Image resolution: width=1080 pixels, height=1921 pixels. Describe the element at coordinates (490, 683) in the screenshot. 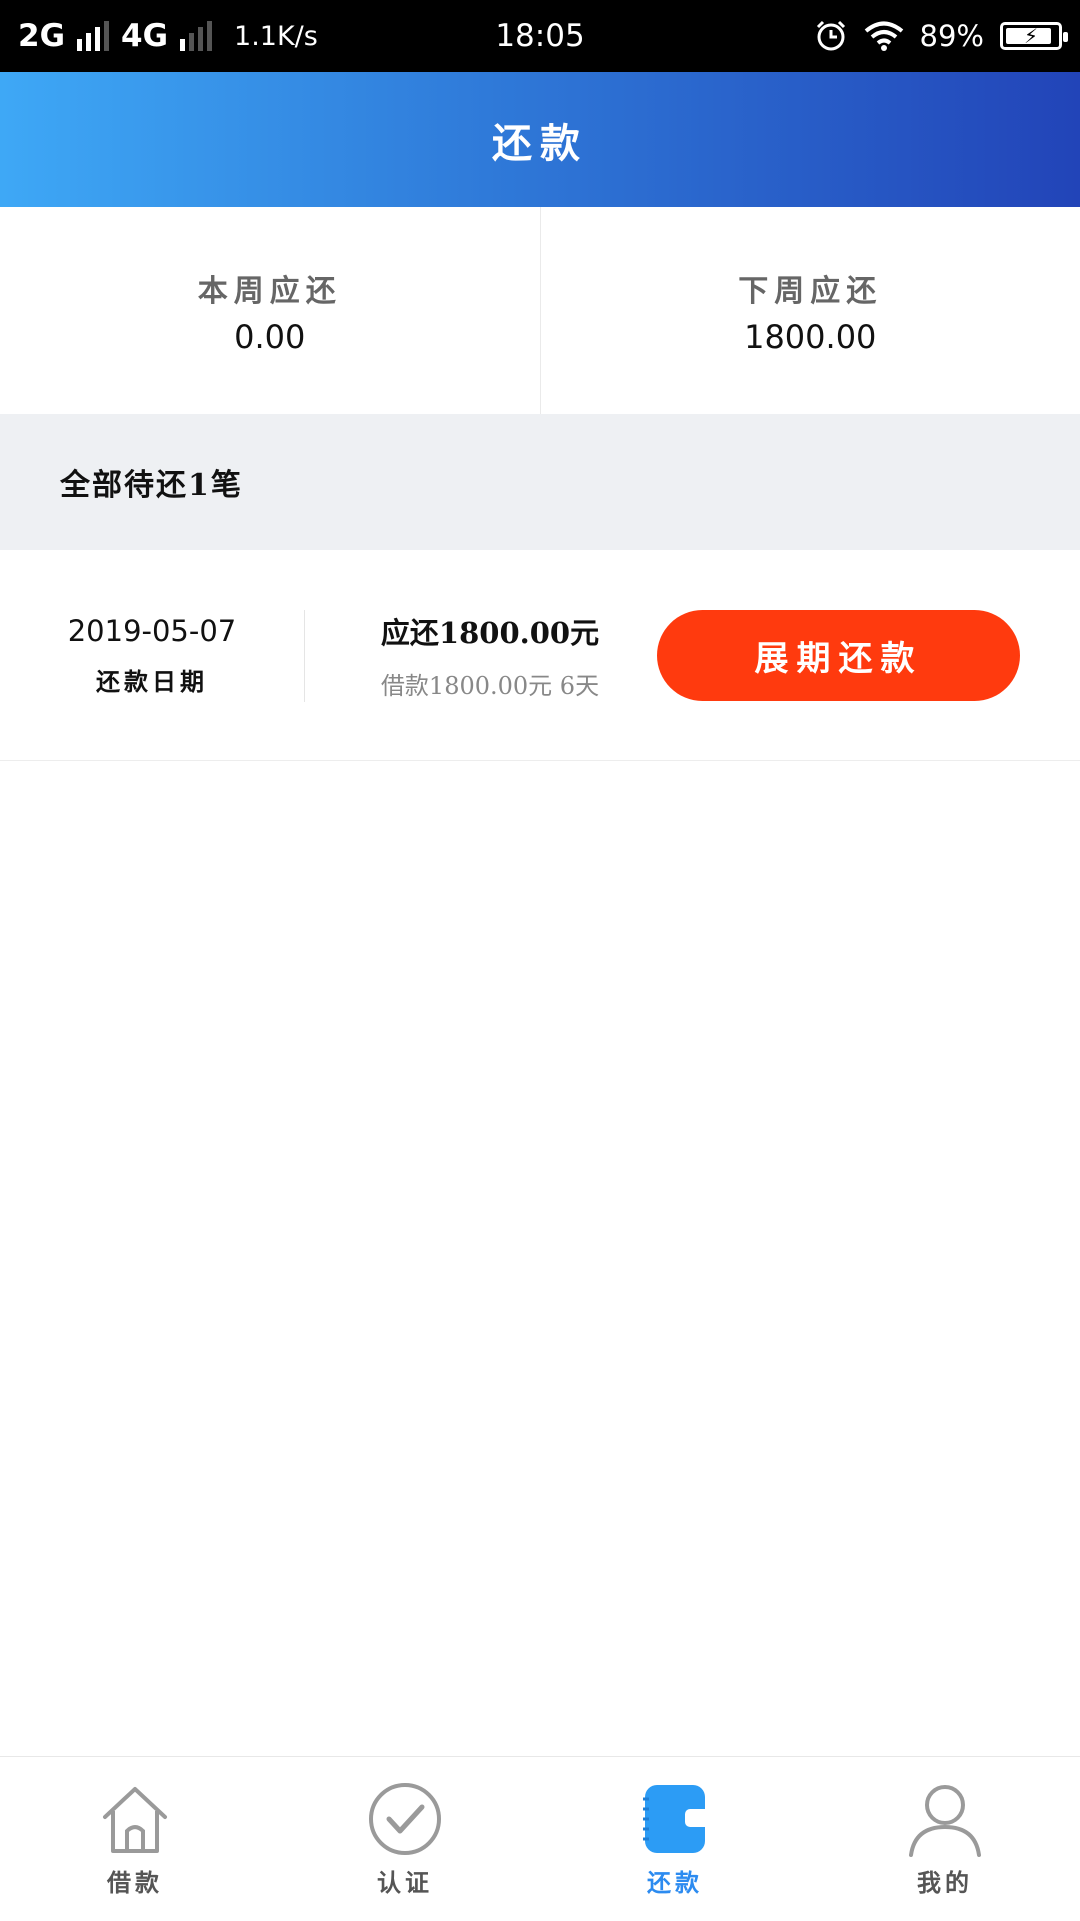

I see `loan-detail: 借款1800.00元 6天` at that location.